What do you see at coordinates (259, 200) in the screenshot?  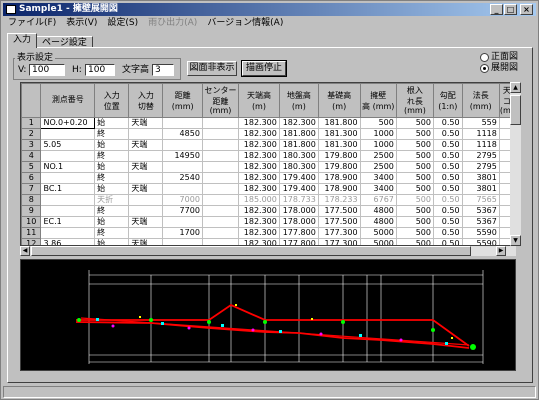 I see `table-cell-top: 185.000` at bounding box center [259, 200].